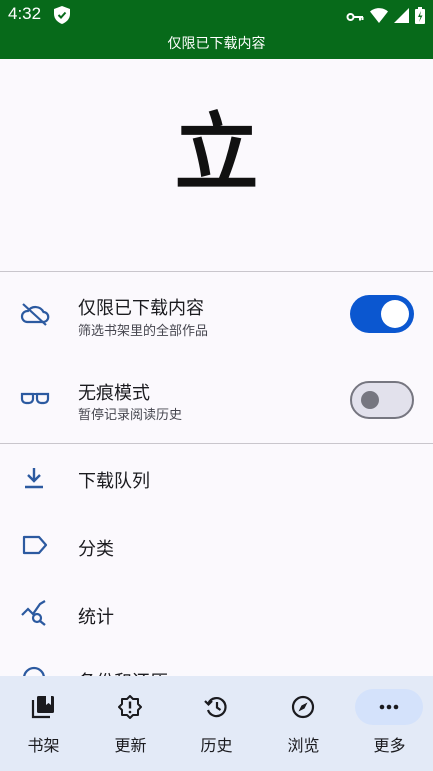 The height and width of the screenshot is (771, 433). Describe the element at coordinates (34, 615) in the screenshot. I see `stats-icon` at that location.